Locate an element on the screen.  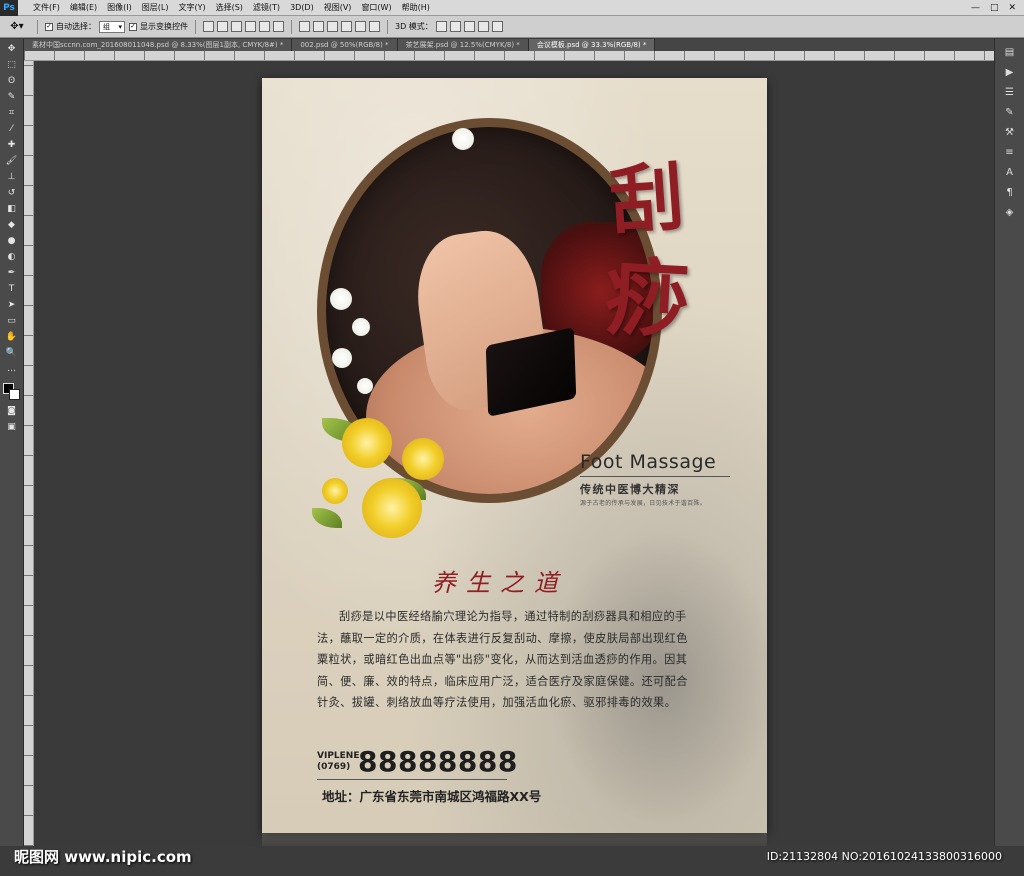
poster-reflection is located at coordinates (514, 839).